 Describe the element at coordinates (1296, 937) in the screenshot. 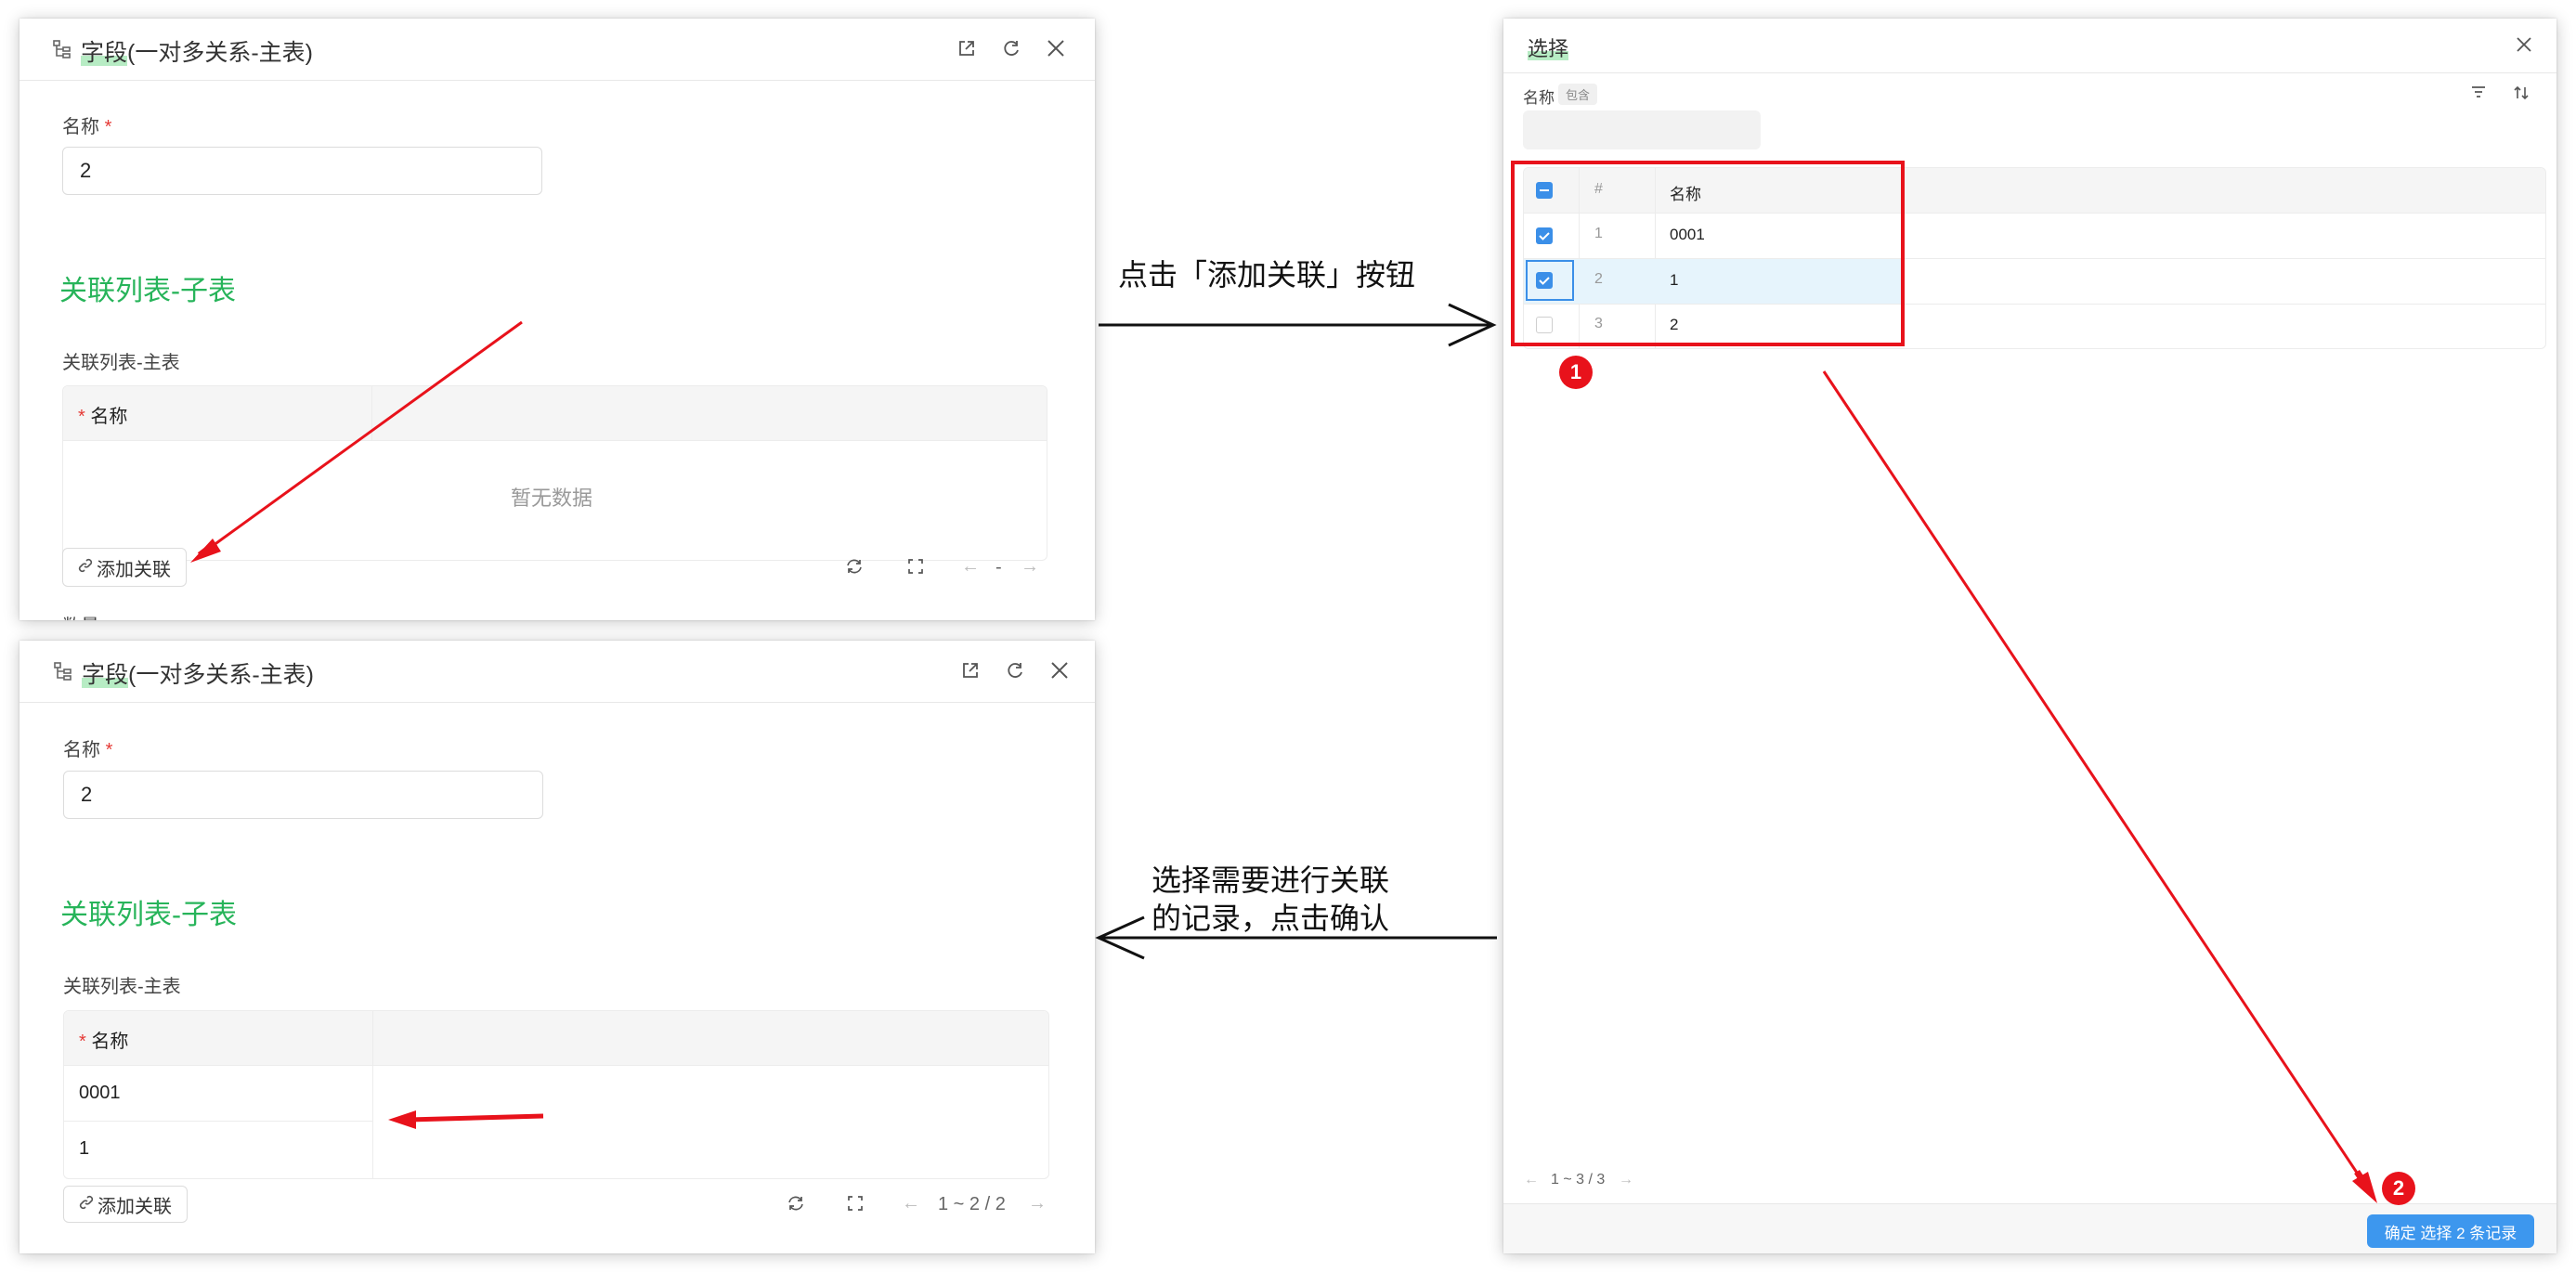

I see `arrow-left-annotation` at that location.